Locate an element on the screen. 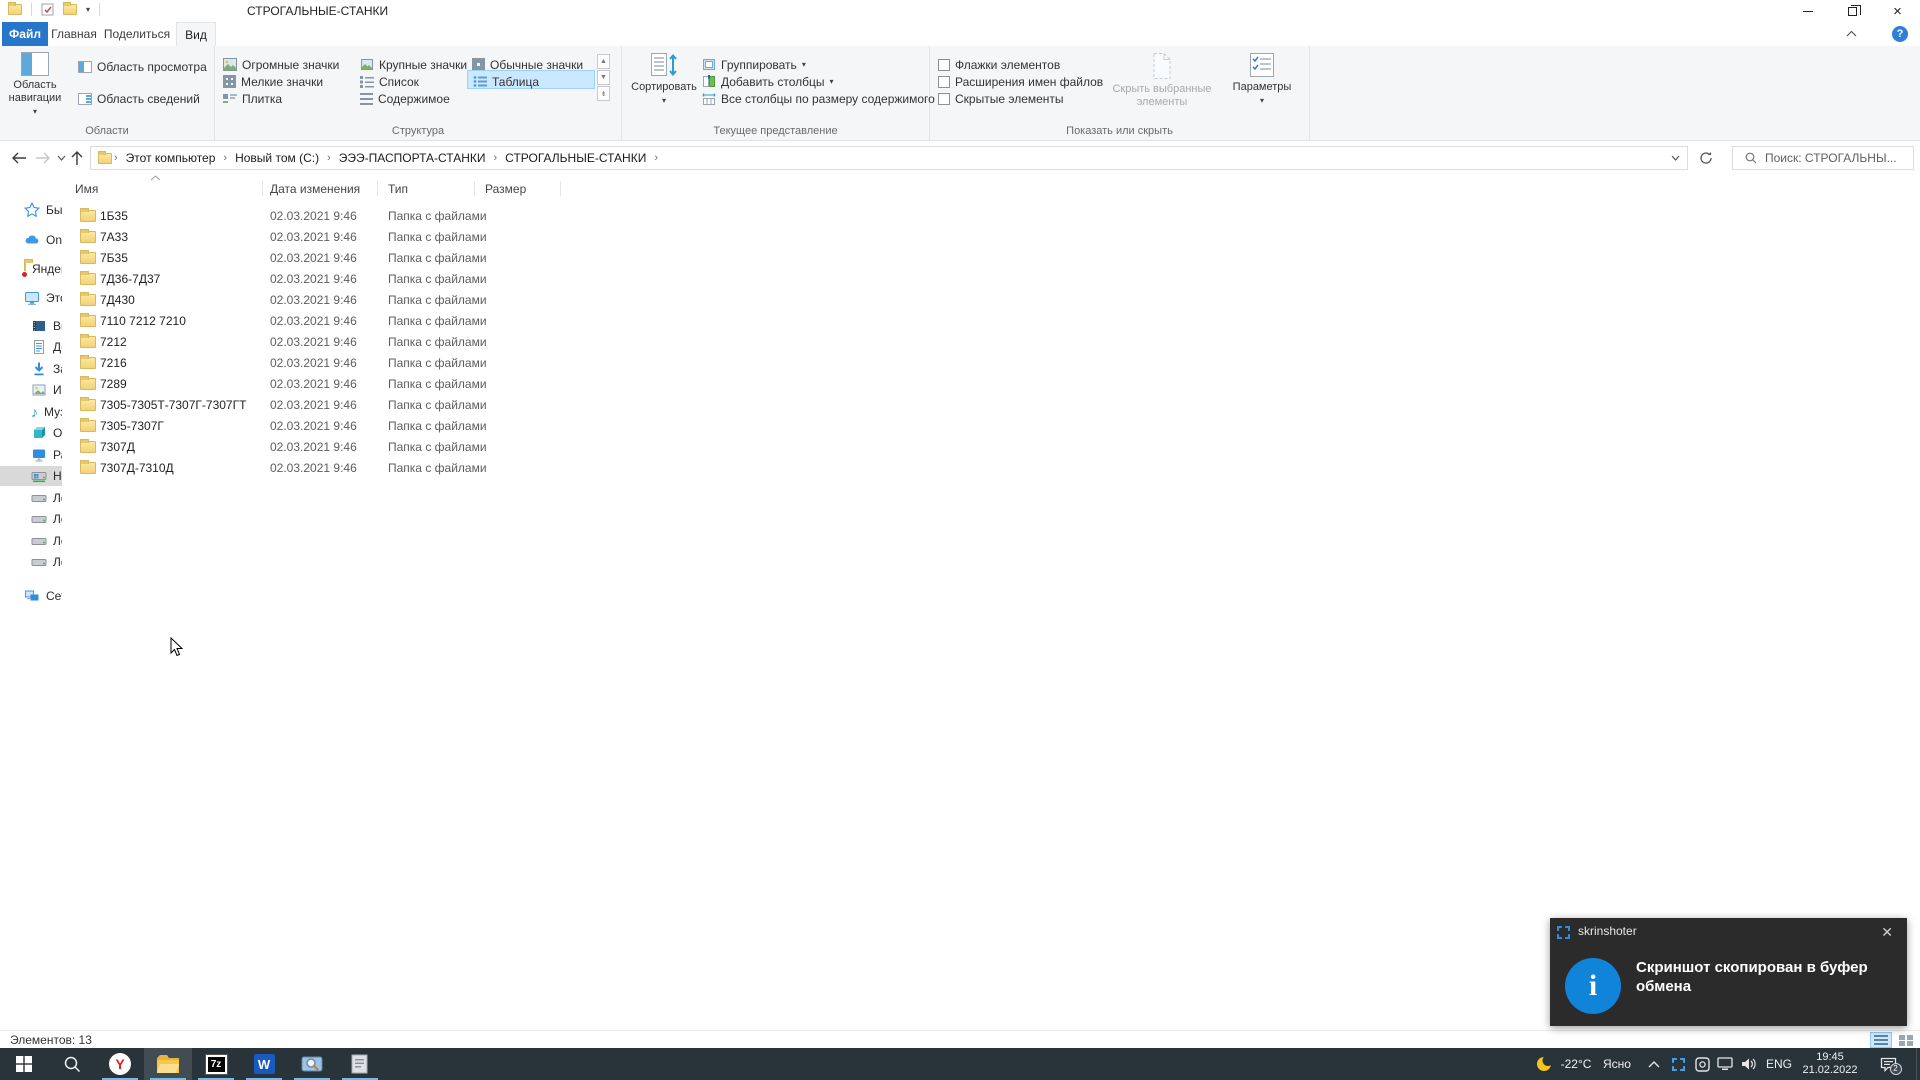 The width and height of the screenshot is (1920, 1080). file-row: 7Д36-7Д37 02.03.2021 9:46 Папка с файлами is located at coordinates (412, 279).